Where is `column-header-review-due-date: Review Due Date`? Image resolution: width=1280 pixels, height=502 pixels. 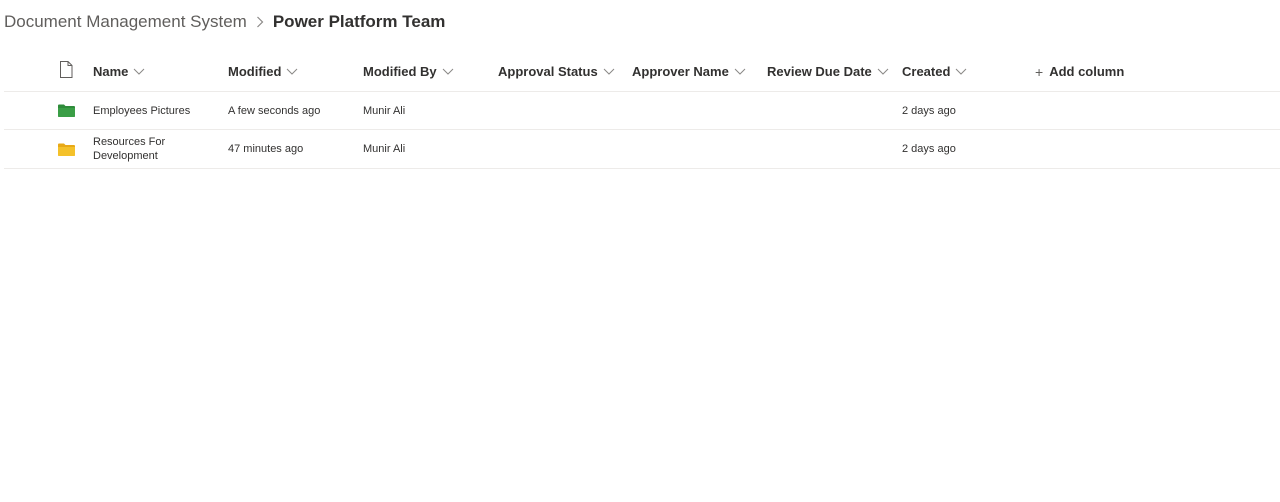 column-header-review-due-date: Review Due Date is located at coordinates (828, 71).